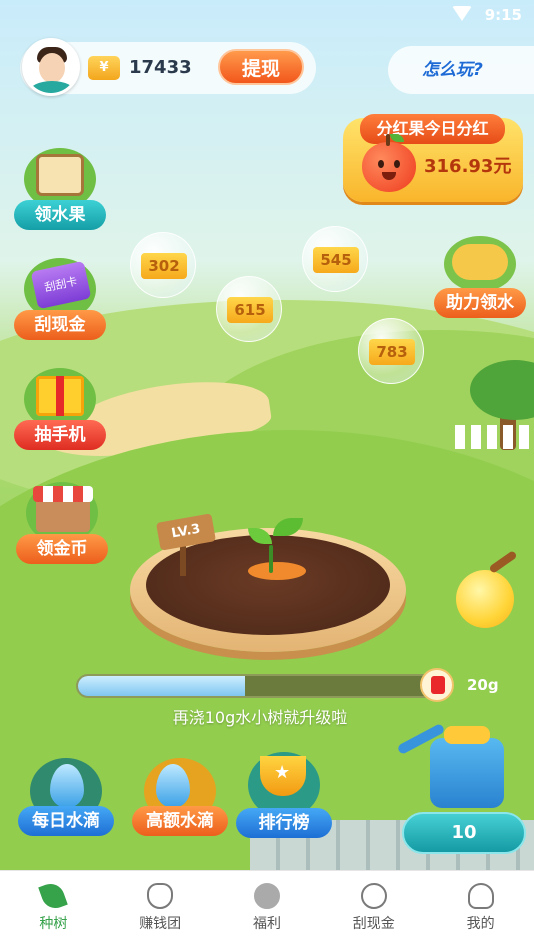 The height and width of the screenshot is (949, 534). What do you see at coordinates (437, 685) in the screenshot?
I see `red-packet-icon` at bounding box center [437, 685].